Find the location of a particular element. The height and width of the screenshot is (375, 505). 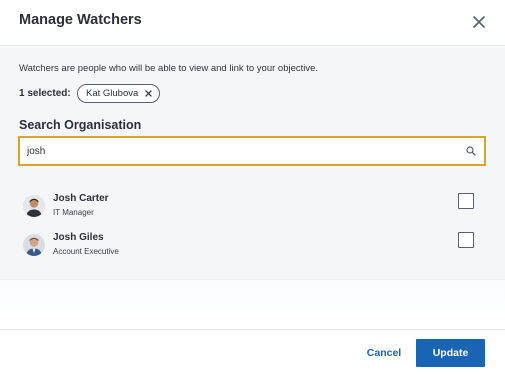

search-box is located at coordinates (252, 151).